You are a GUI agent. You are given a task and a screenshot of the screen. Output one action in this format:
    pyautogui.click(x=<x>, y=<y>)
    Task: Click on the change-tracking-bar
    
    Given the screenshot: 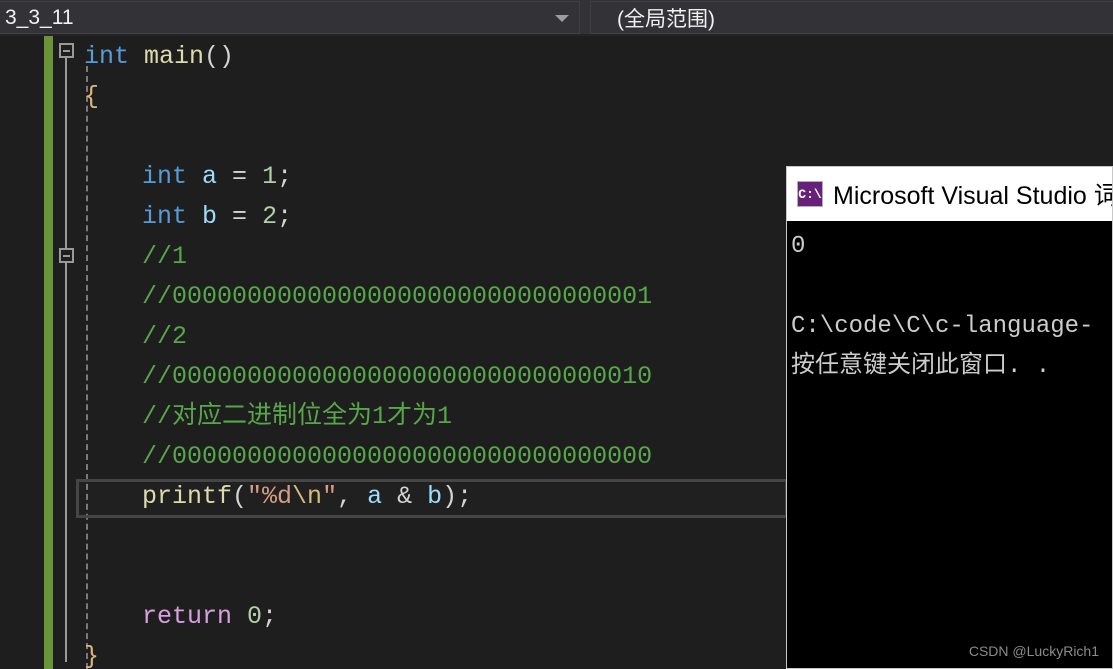 What is the action you would take?
    pyautogui.click(x=48, y=352)
    